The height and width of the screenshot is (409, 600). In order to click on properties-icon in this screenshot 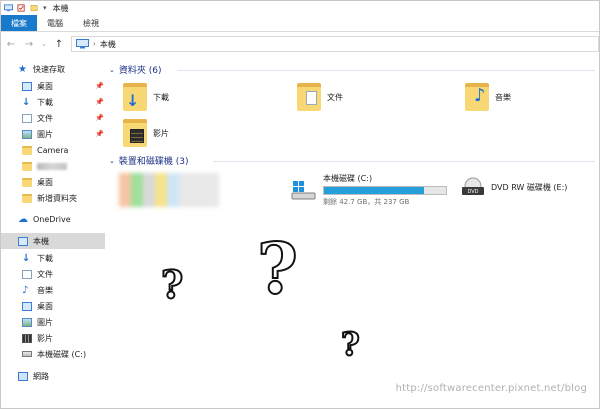, I will do `click(21, 8)`.